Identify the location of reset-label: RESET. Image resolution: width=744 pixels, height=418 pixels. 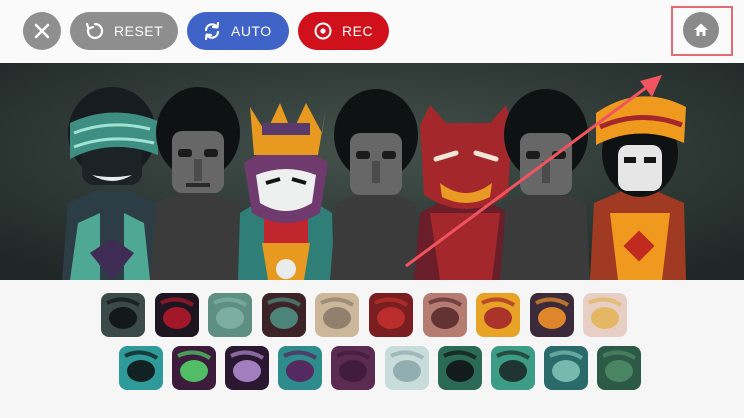
(139, 31).